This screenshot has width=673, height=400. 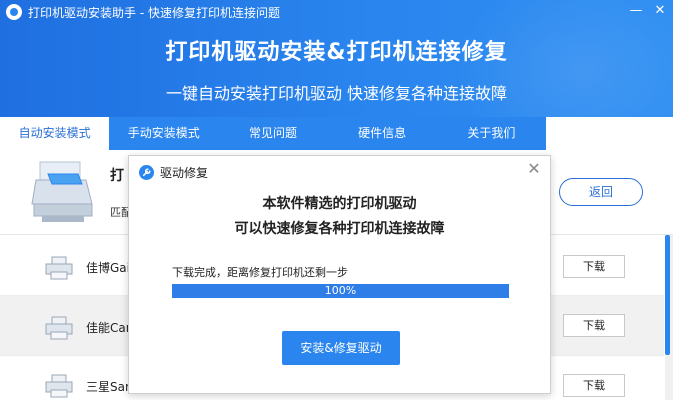 I want to click on dialog-message-line2: 可以快速修复各种打印机连接故障, so click(x=339, y=229).